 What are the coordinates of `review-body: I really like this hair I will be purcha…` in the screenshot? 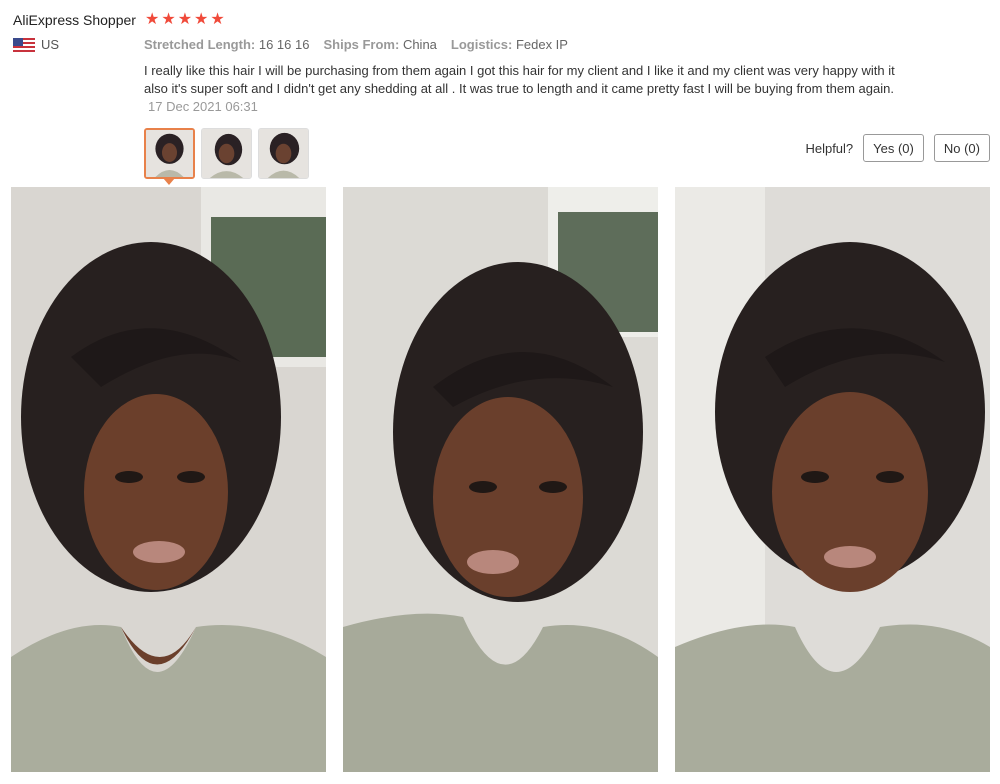 It's located at (524, 89).